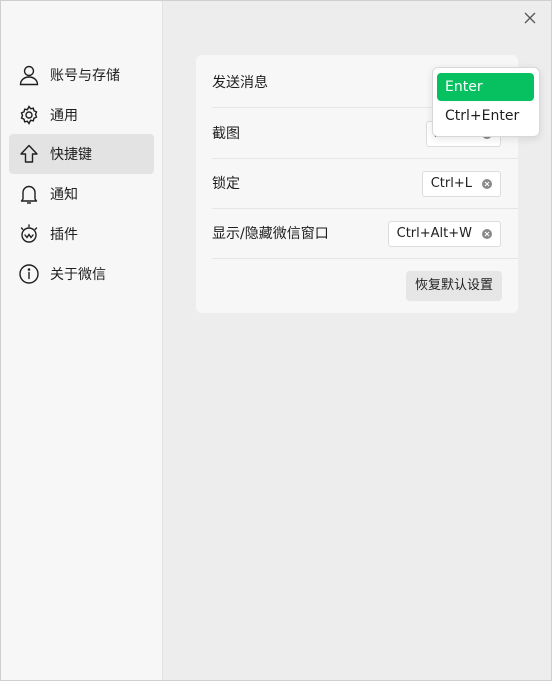  I want to click on send-key-dropdown: Enter Ctrl+Enter, so click(486, 102).